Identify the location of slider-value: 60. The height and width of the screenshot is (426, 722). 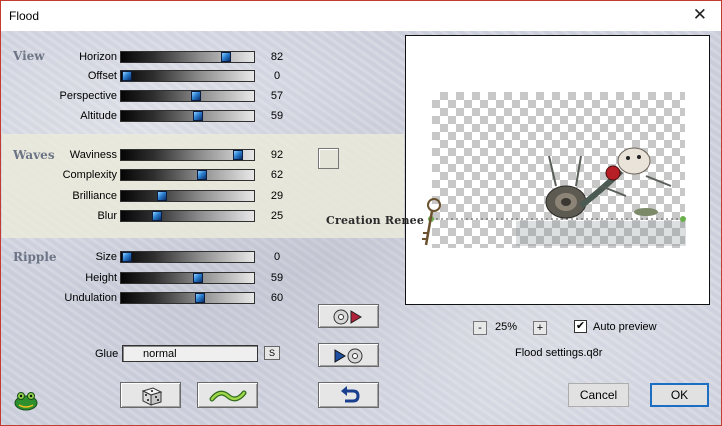
(277, 298).